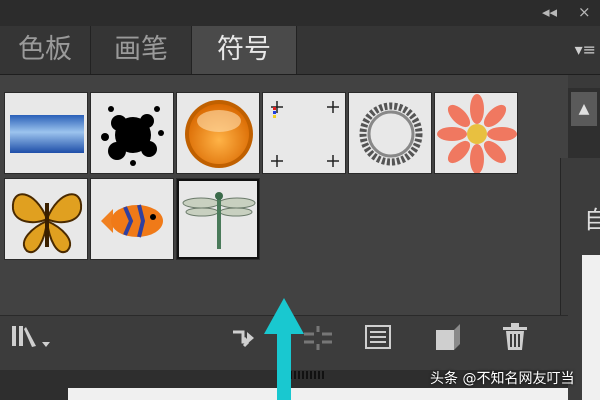 This screenshot has width=600, height=400. Describe the element at coordinates (585, 49) in the screenshot. I see `panel-menu-icon: ▾≡` at that location.